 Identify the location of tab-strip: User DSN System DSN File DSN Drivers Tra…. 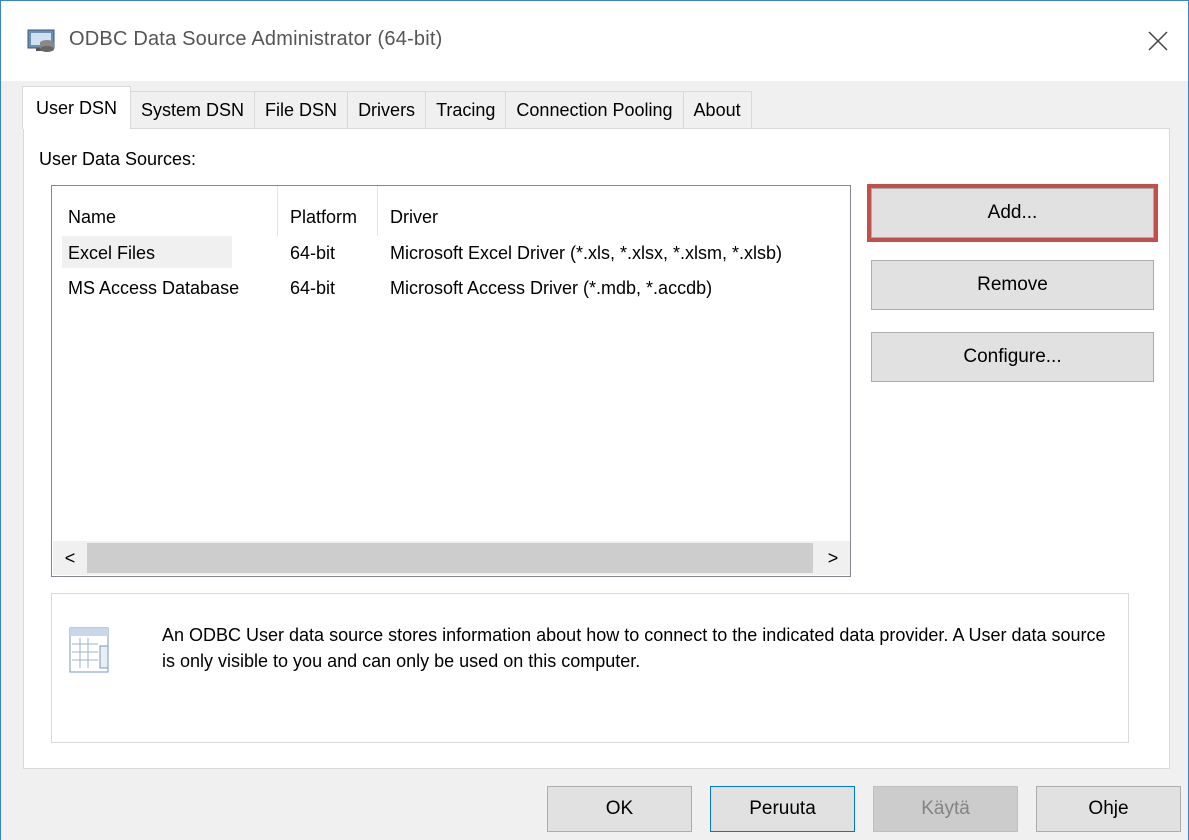
(387, 107).